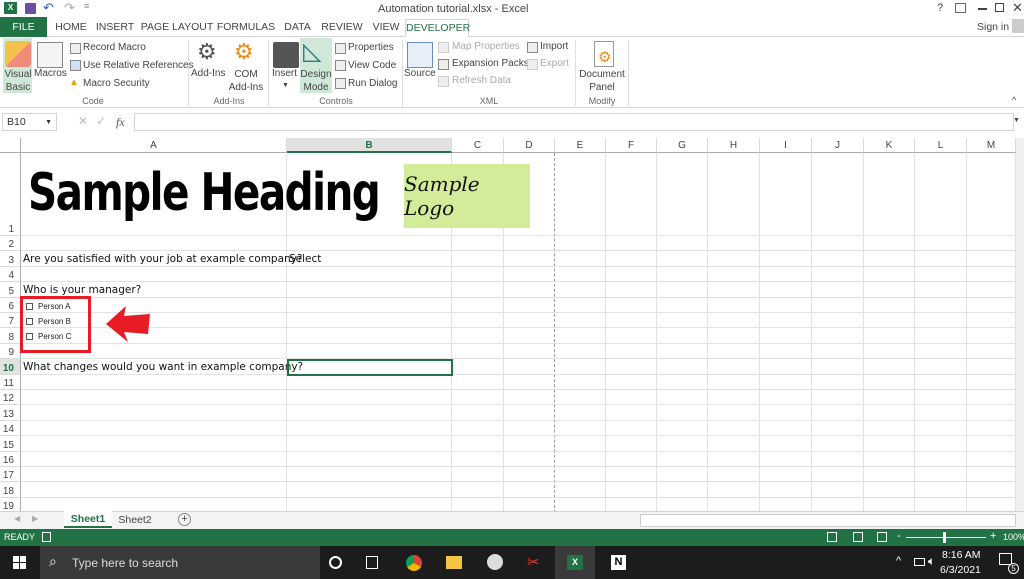  I want to click on undo-icon: ↶, so click(48, 8).